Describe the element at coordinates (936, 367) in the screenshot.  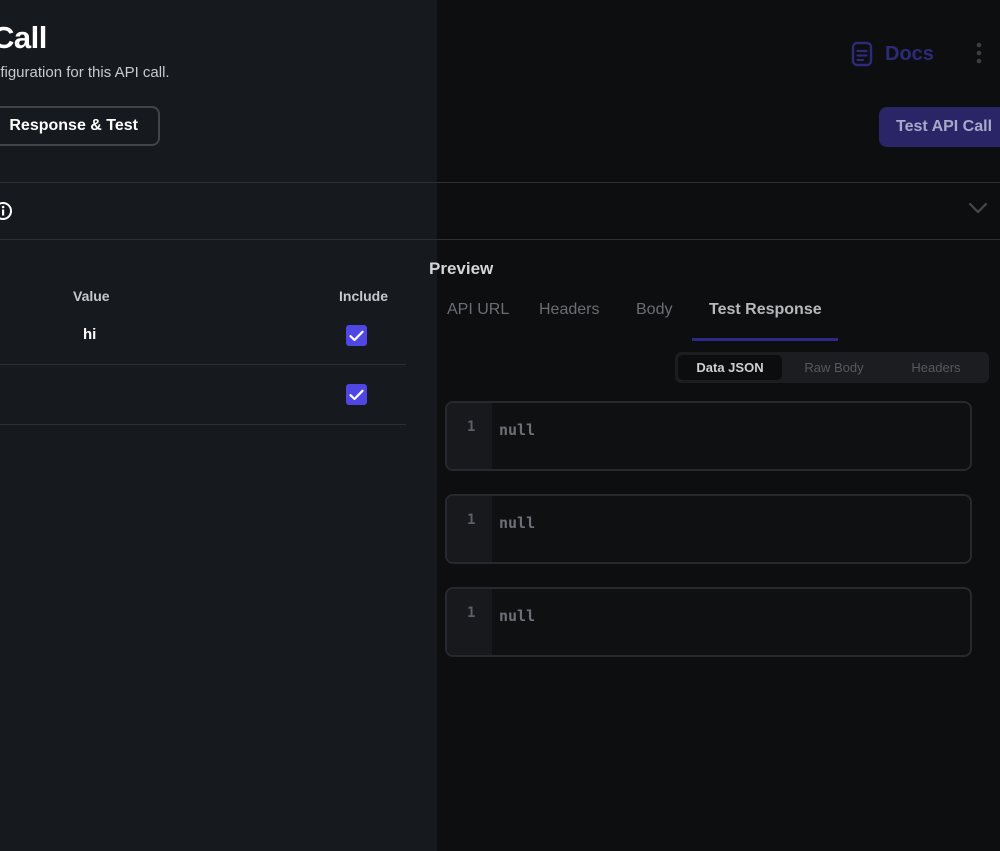
I see `segment-headers: Headers` at that location.